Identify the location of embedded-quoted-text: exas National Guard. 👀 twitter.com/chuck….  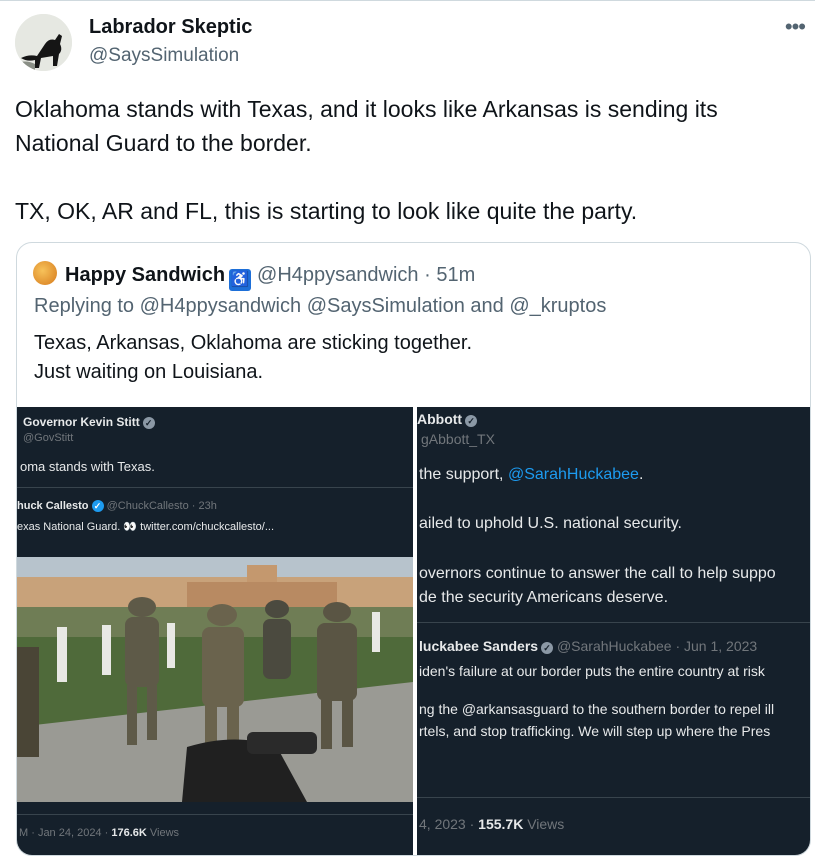
(146, 527).